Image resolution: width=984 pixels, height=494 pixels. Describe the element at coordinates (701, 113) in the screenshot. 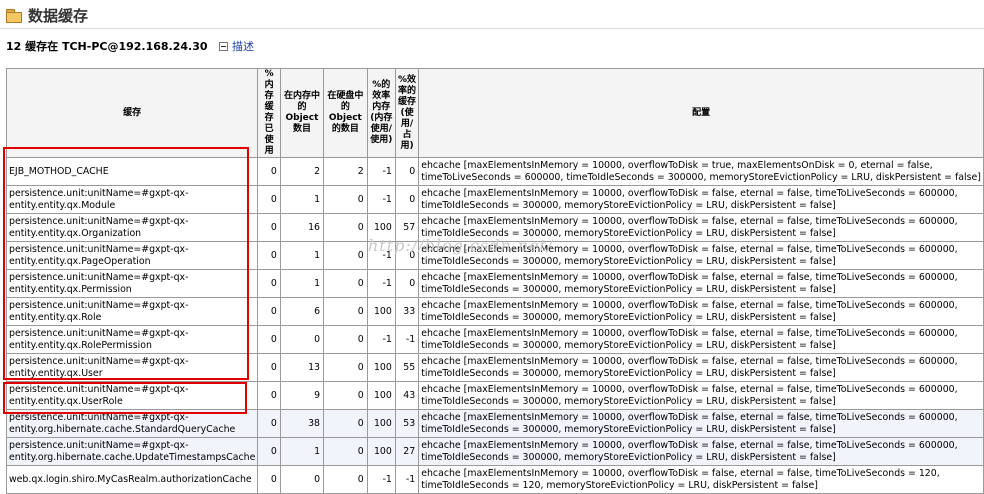

I see `column-header-config: 配置` at that location.